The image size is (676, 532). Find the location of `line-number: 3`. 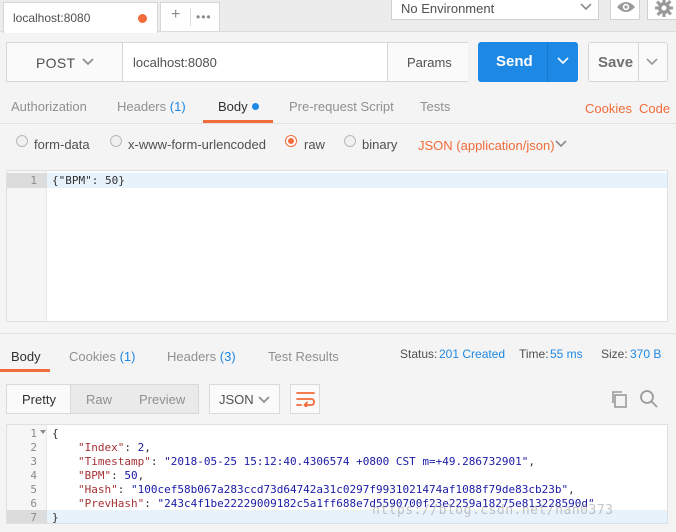

line-number: 3 is located at coordinates (33, 461).